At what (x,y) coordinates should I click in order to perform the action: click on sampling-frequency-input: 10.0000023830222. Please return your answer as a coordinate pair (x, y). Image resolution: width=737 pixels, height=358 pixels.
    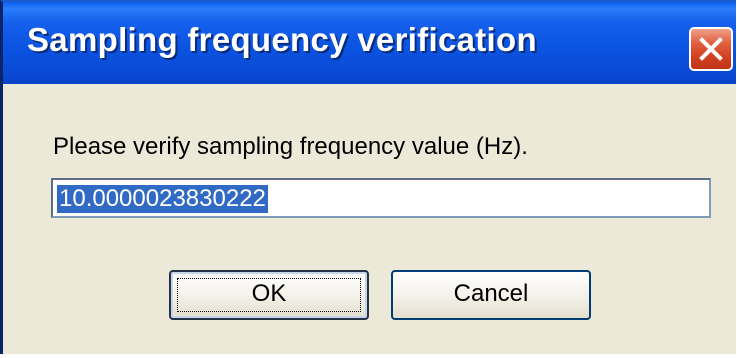
    Looking at the image, I should click on (381, 198).